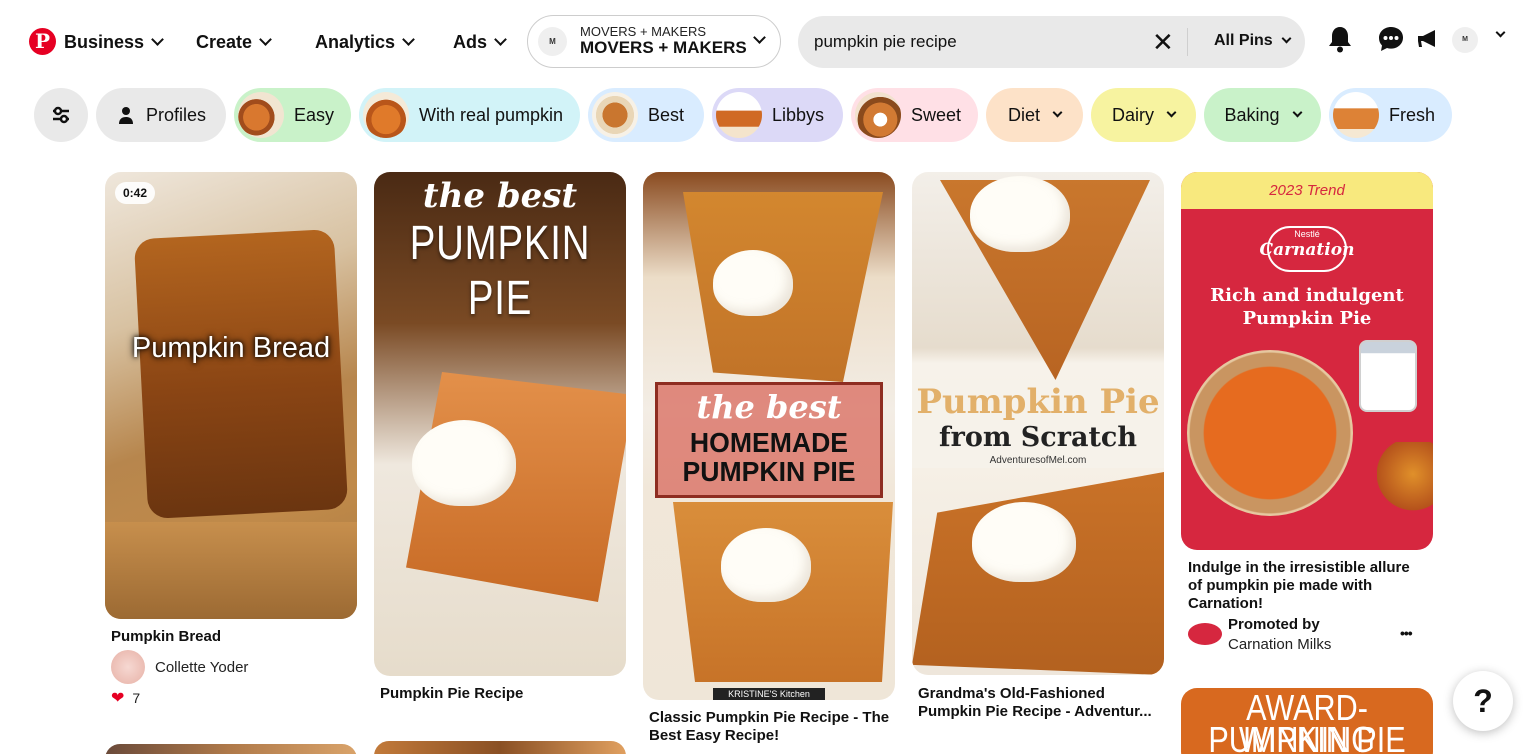 The width and height of the screenshot is (1536, 754). Describe the element at coordinates (42, 41) in the screenshot. I see `pinterest-logo-icon: P` at that location.